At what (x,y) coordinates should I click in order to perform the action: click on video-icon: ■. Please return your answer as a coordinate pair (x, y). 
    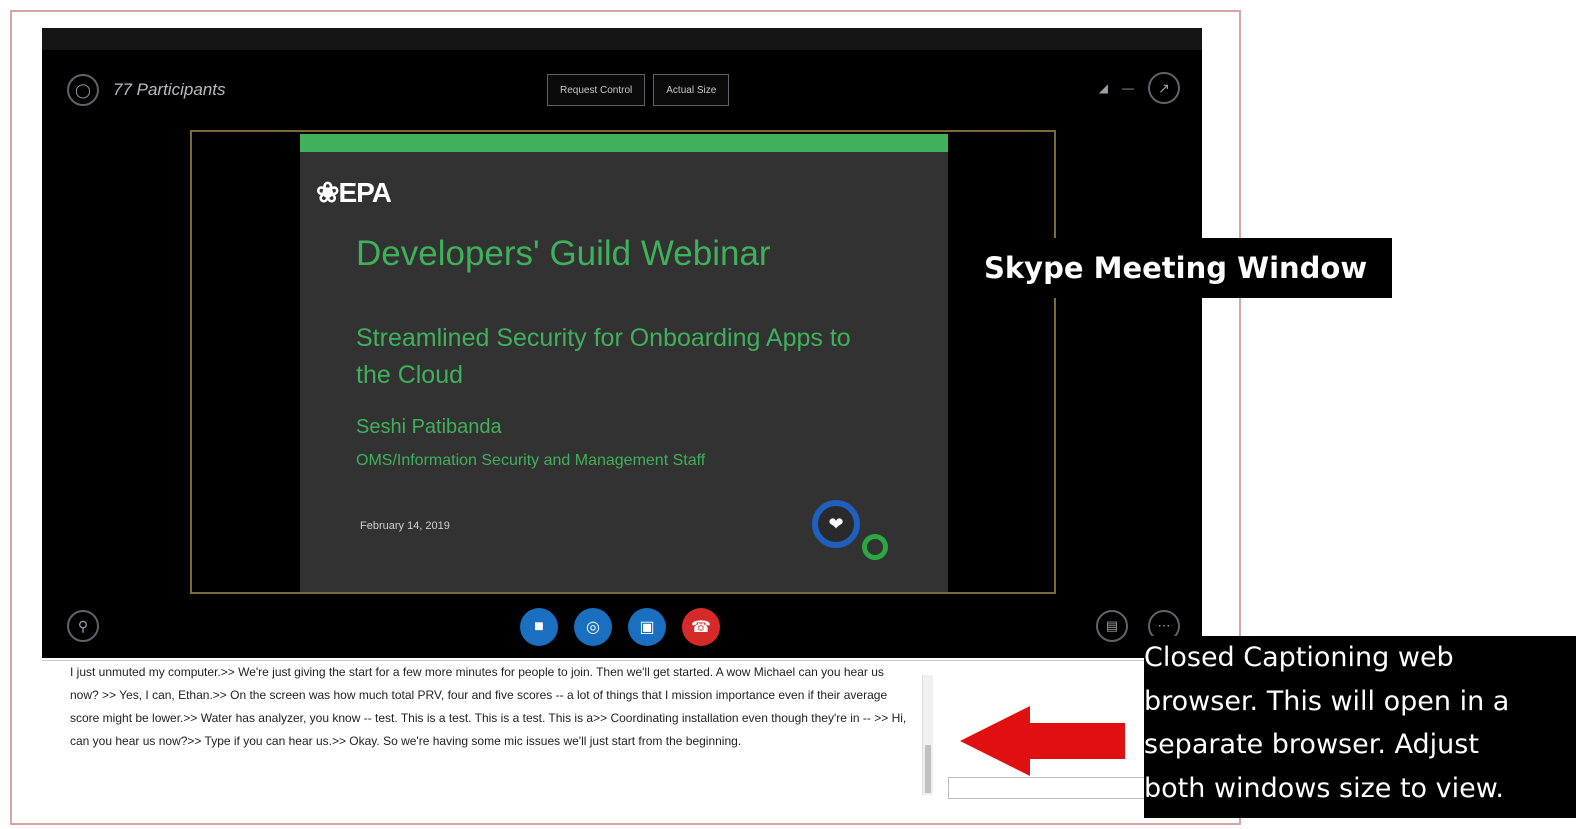
    Looking at the image, I should click on (539, 627).